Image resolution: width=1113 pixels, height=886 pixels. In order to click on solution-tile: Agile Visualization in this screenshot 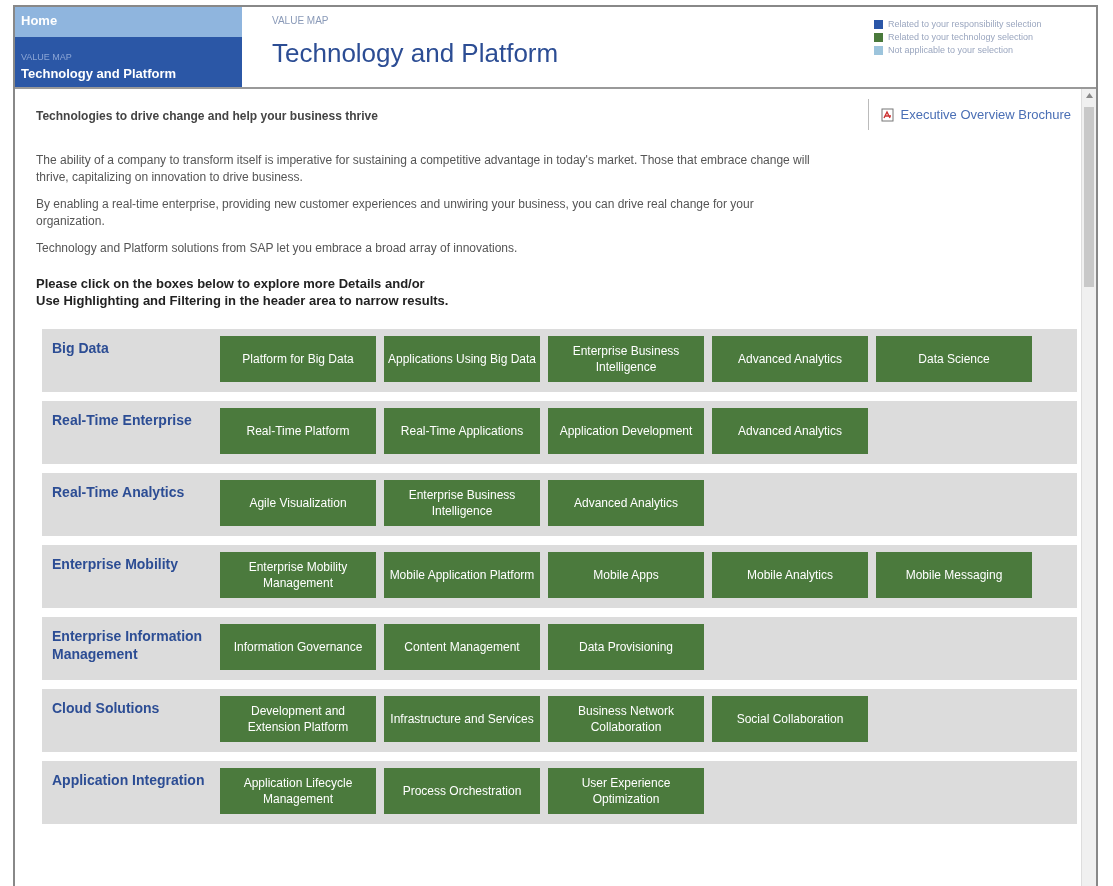, I will do `click(298, 503)`.